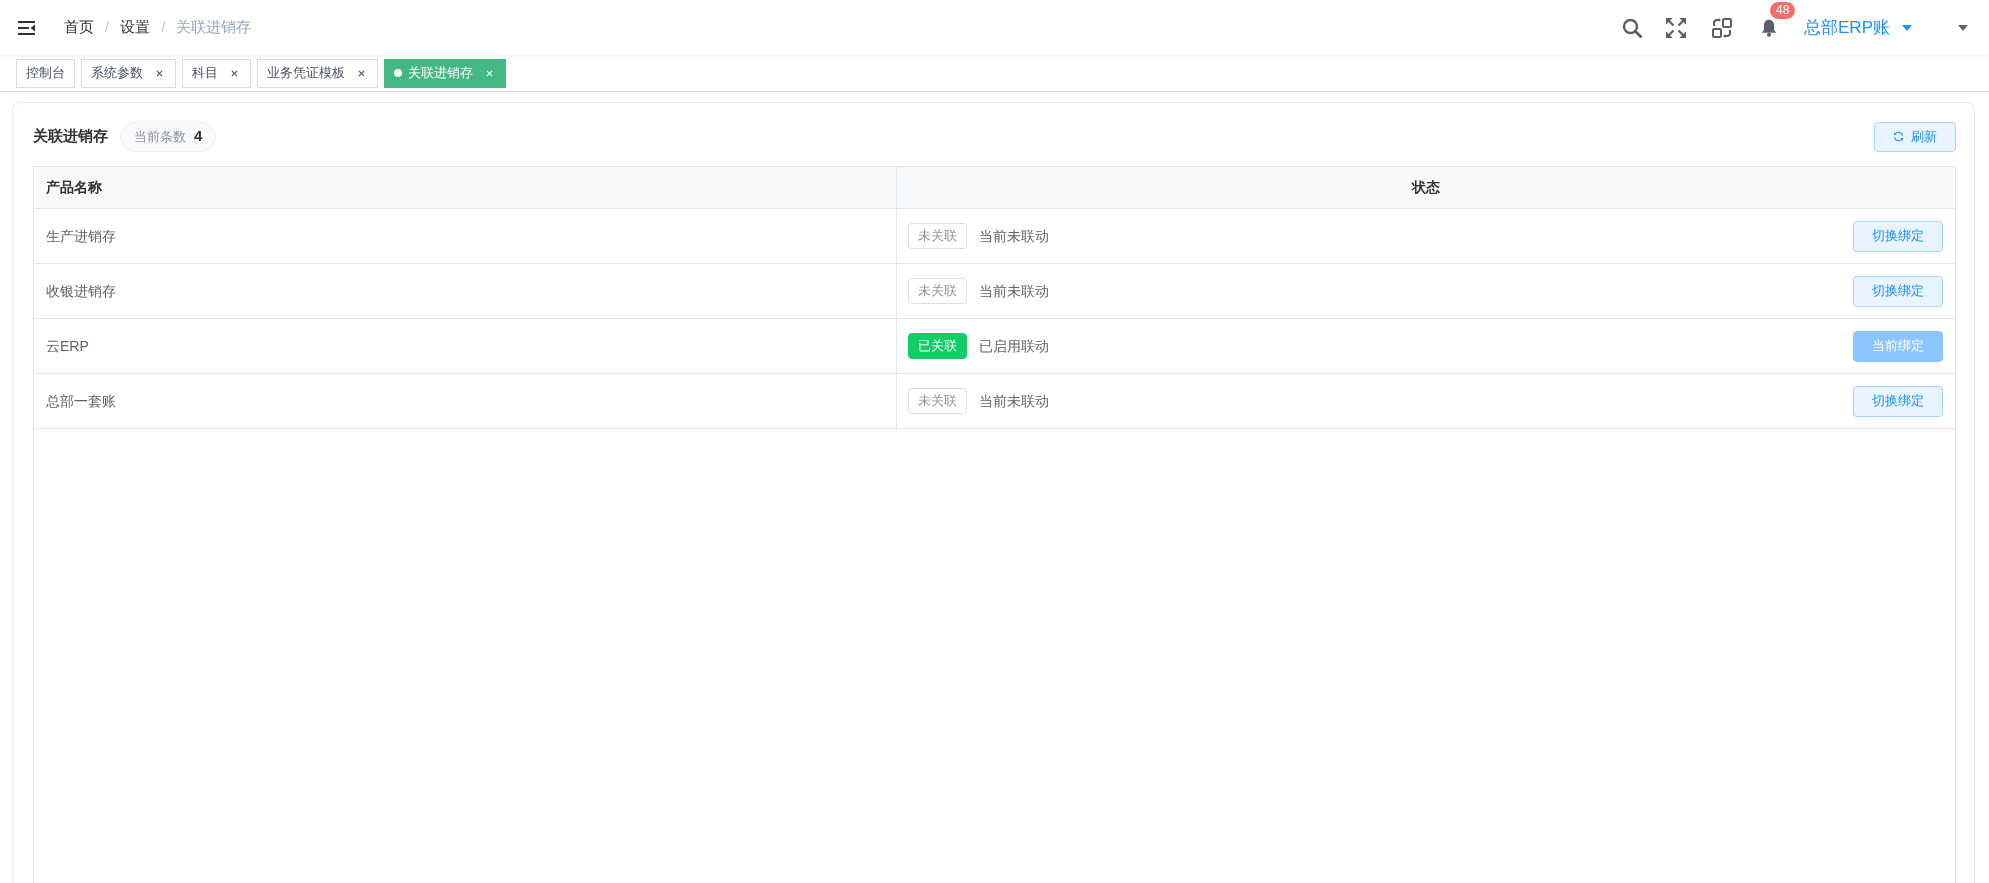 Image resolution: width=1989 pixels, height=883 pixels. I want to click on tab: 控制台, so click(45, 73).